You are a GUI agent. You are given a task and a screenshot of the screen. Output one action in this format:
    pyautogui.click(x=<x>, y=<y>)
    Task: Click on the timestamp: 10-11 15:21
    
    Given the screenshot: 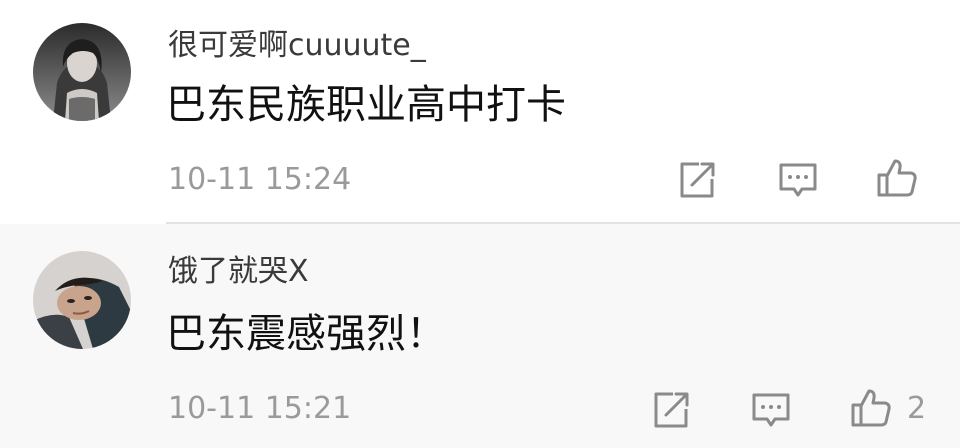 What is the action you would take?
    pyautogui.click(x=260, y=408)
    